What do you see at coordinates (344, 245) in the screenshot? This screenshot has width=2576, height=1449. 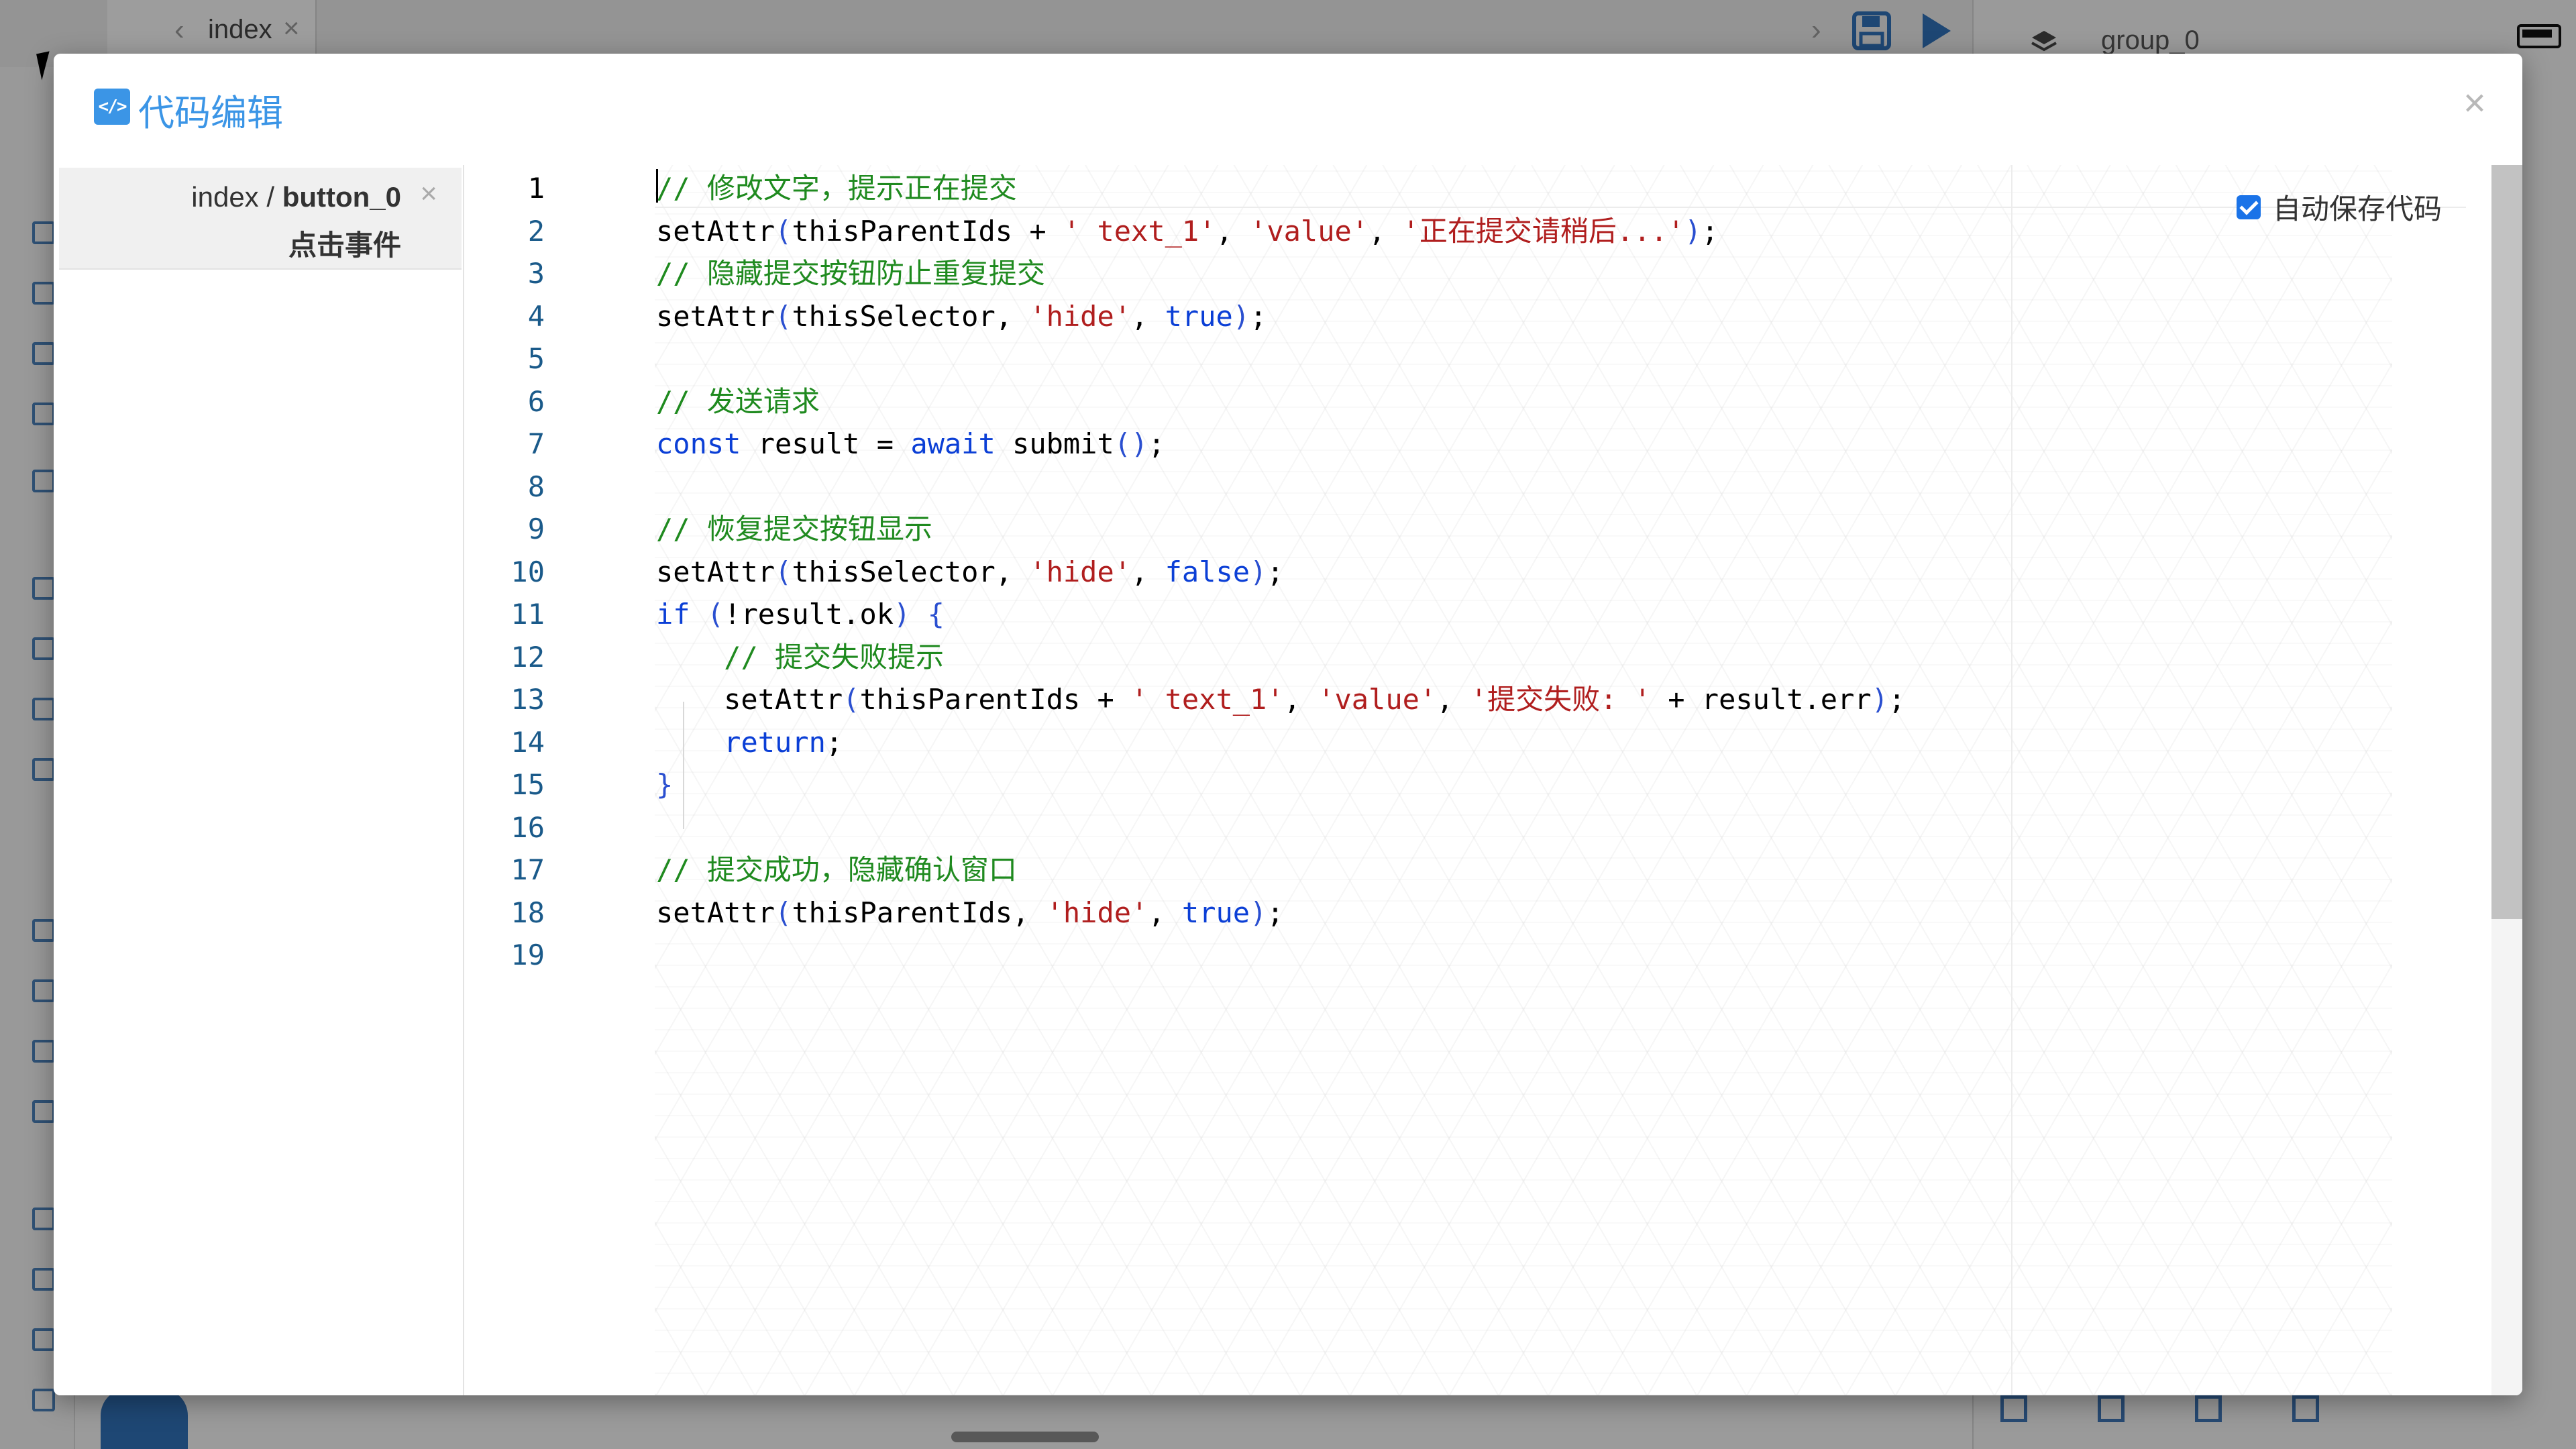 I see `event-type-label: 点击事件` at bounding box center [344, 245].